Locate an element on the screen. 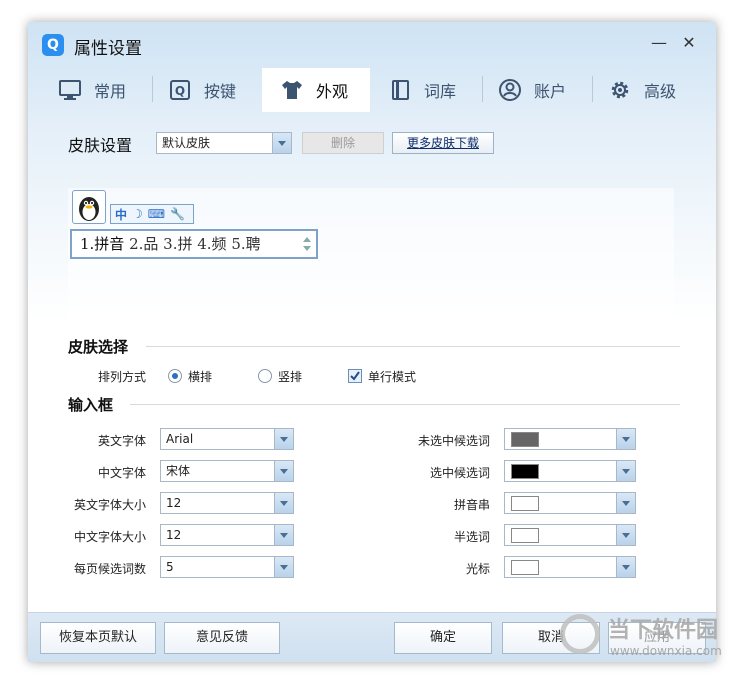 This screenshot has width=743, height=694. checkmark-icon is located at coordinates (355, 376).